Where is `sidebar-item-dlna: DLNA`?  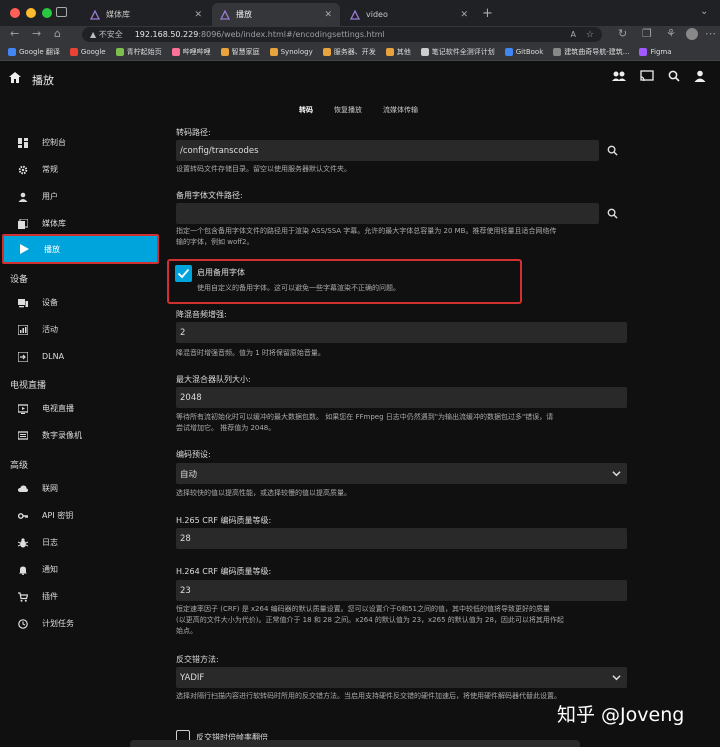 sidebar-item-dlna: DLNA is located at coordinates (81, 356).